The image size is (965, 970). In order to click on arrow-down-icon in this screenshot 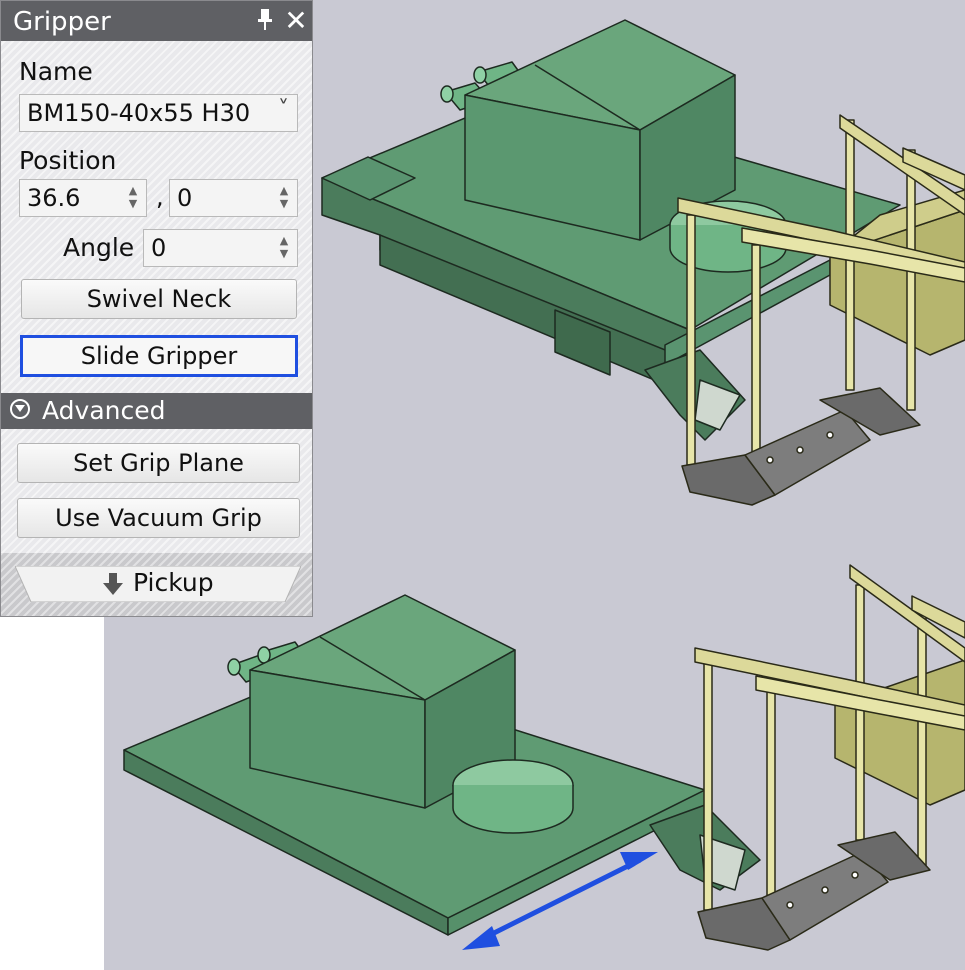, I will do `click(113, 584)`.